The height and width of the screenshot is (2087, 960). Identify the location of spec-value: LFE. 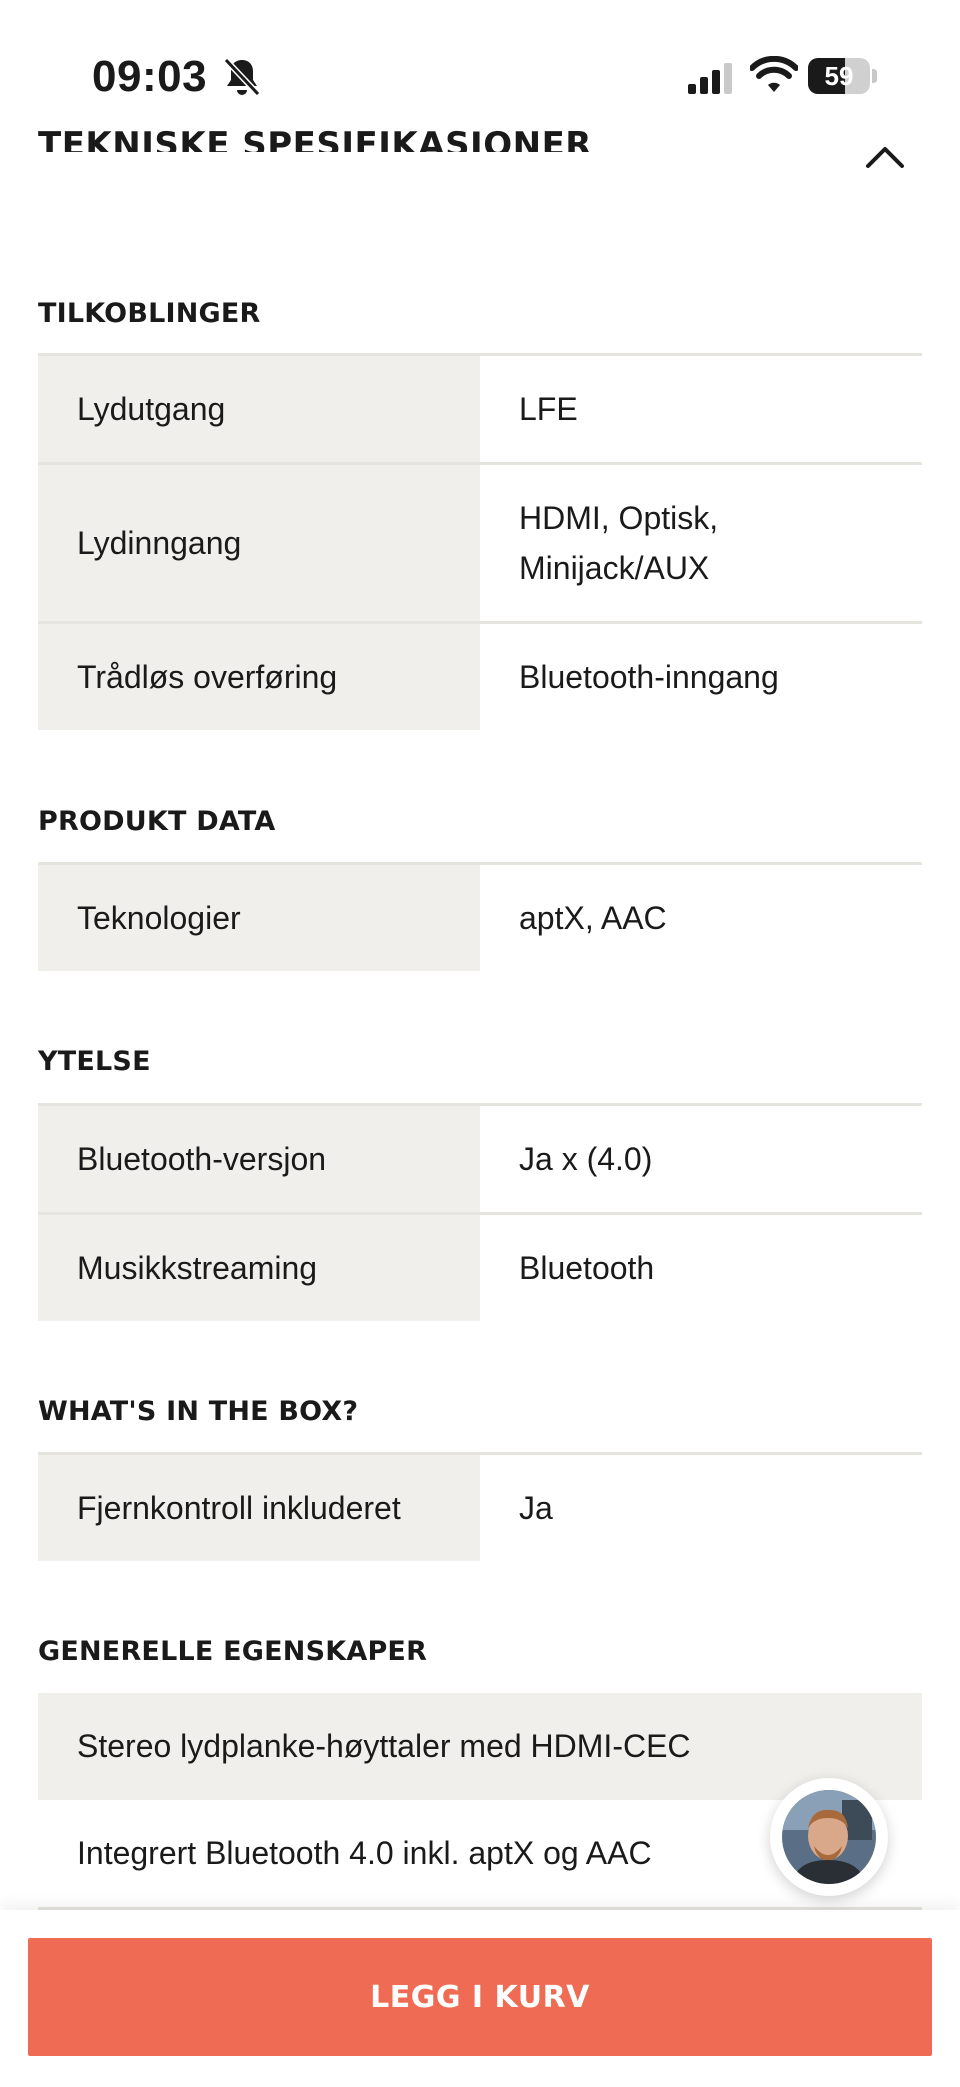
(548, 409).